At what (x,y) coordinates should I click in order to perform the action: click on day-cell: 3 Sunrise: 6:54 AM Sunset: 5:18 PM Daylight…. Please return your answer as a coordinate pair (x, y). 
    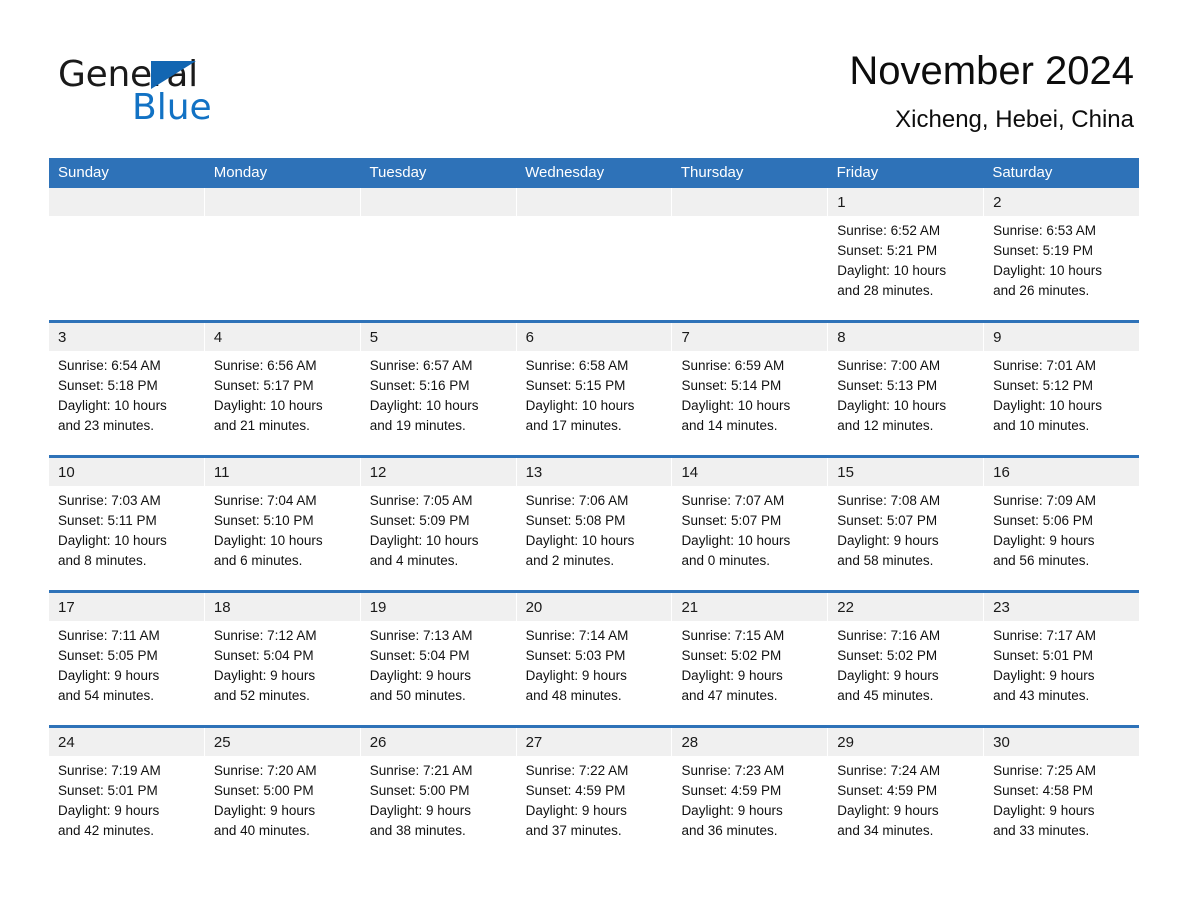
    Looking at the image, I should click on (127, 389).